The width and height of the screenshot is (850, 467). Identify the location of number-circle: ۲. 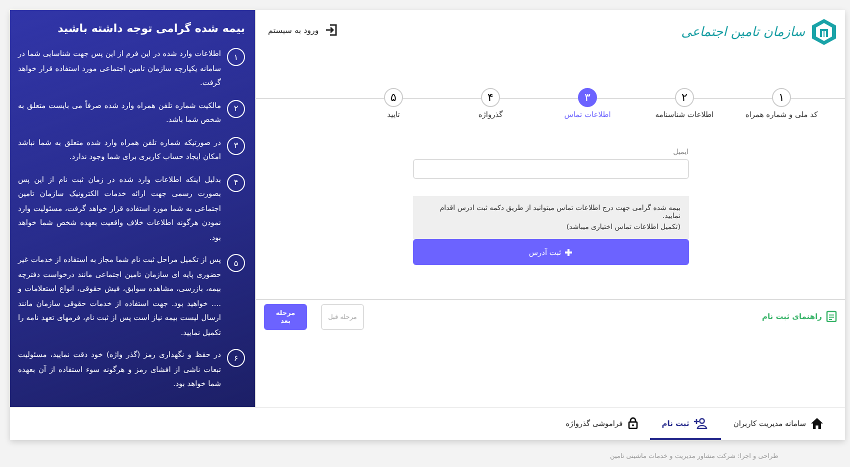
(236, 109).